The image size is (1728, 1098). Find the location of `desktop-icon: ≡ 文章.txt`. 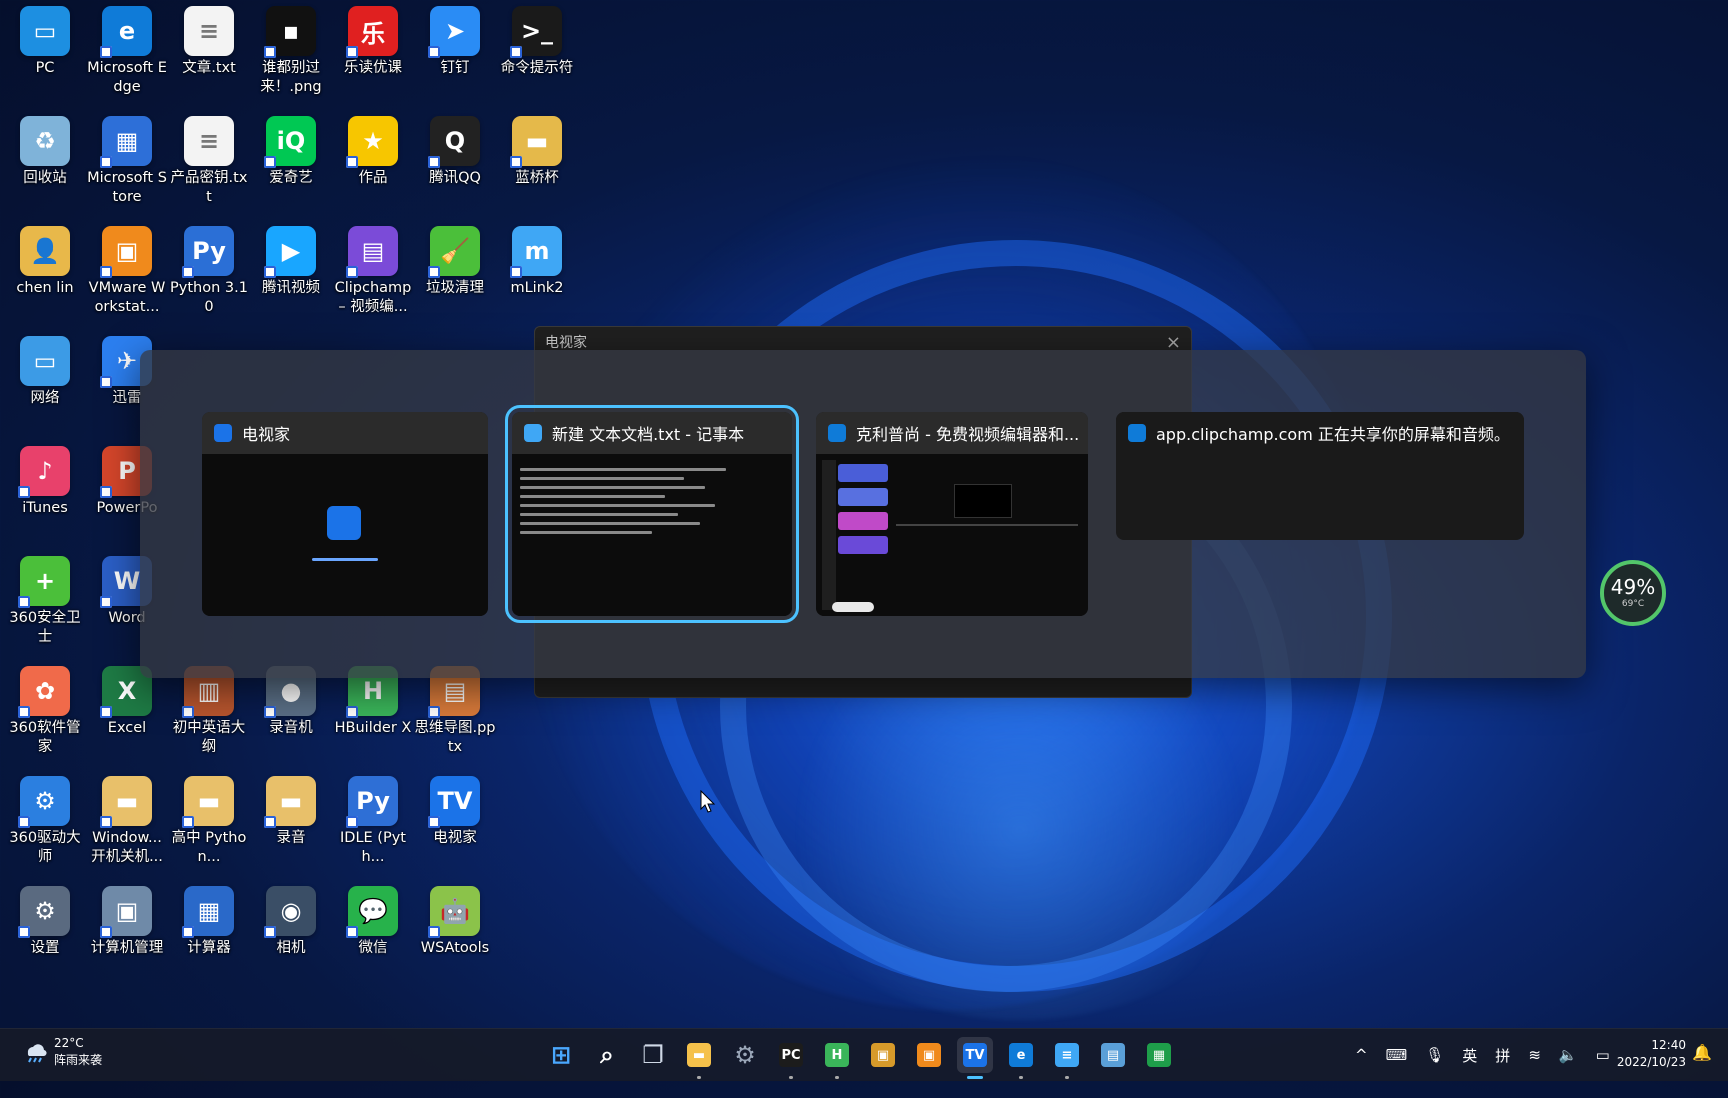

desktop-icon: ≡ 文章.txt is located at coordinates (209, 40).